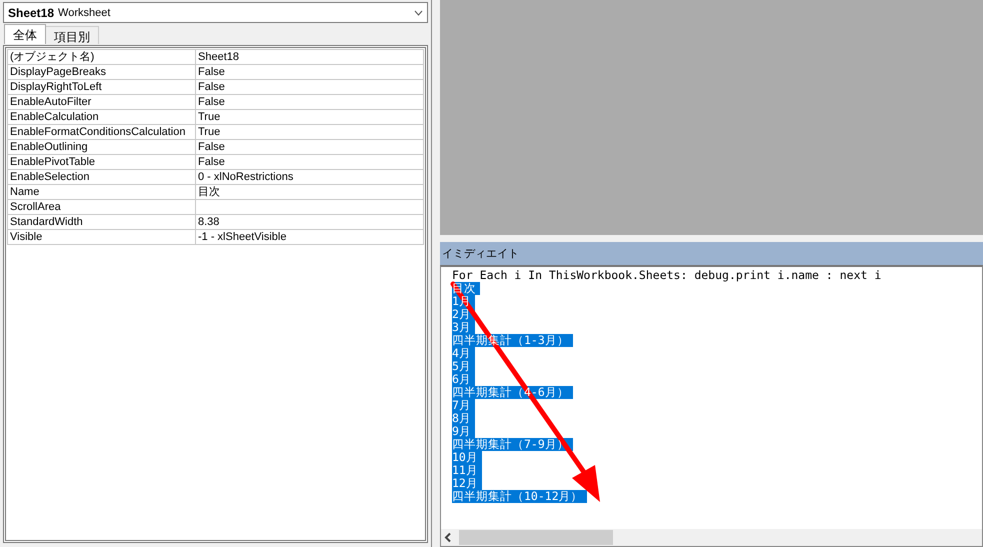 The image size is (983, 547). Describe the element at coordinates (102, 72) in the screenshot. I see `property-name: DisplayPageBreaks` at that location.